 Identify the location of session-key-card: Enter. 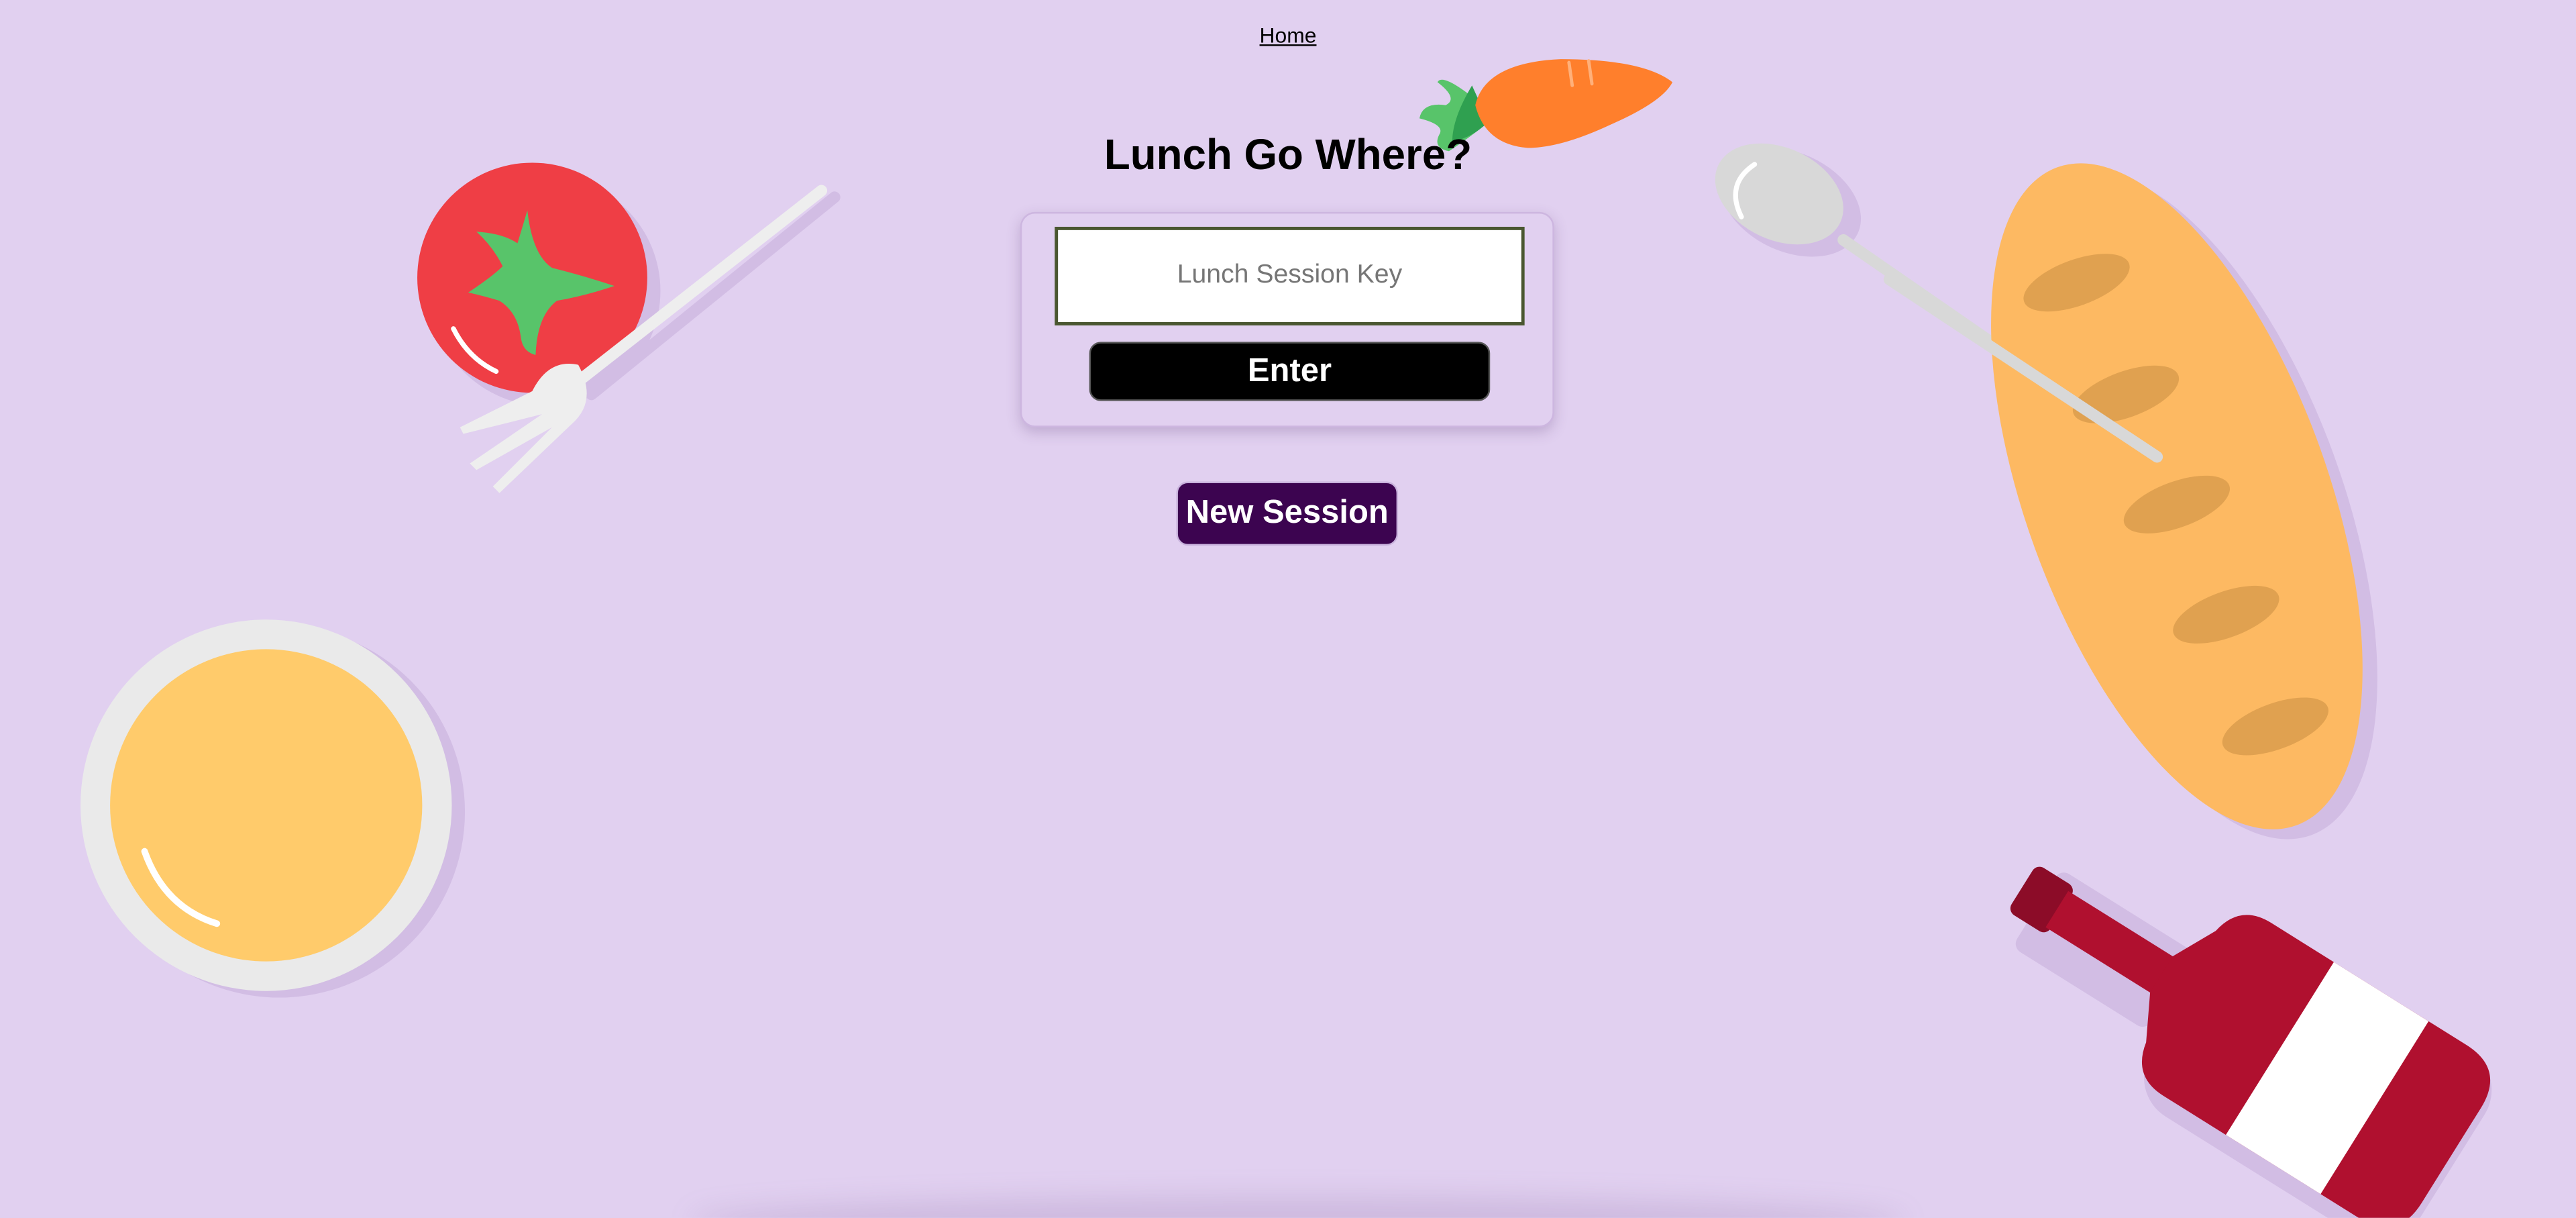
(1287, 319).